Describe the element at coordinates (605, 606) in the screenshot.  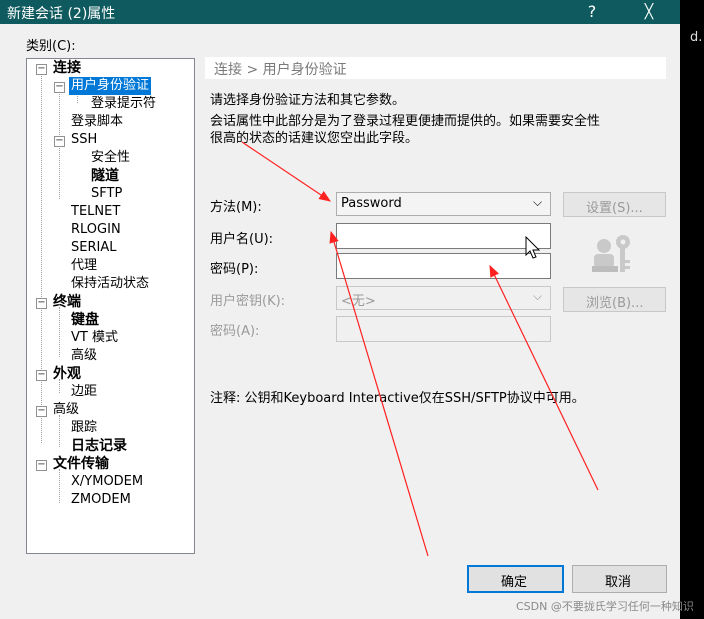
I see `watermark: CSDN @不要拢氏学习任何一种知识` at that location.